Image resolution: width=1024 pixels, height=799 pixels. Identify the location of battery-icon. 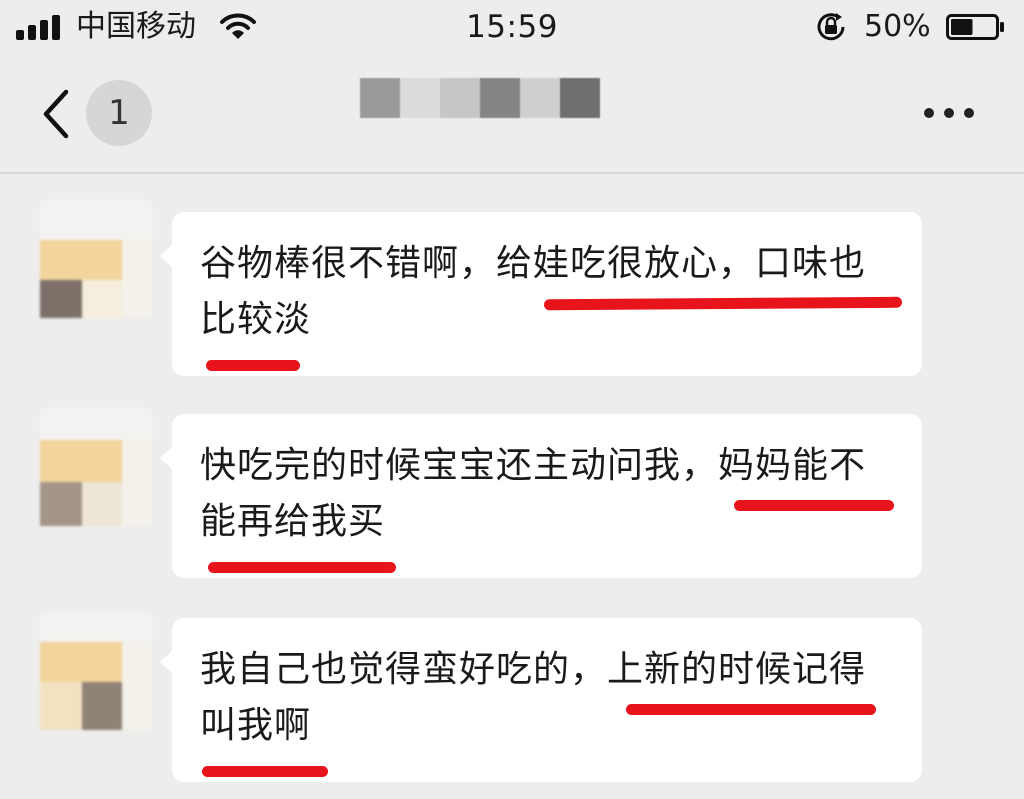
(975, 27).